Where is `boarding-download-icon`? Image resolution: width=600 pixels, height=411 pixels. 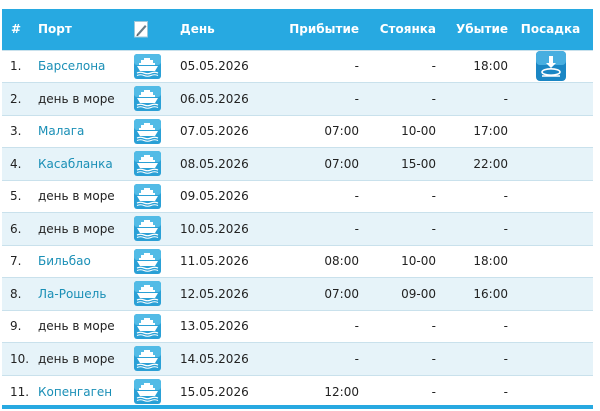 boarding-download-icon is located at coordinates (550, 66).